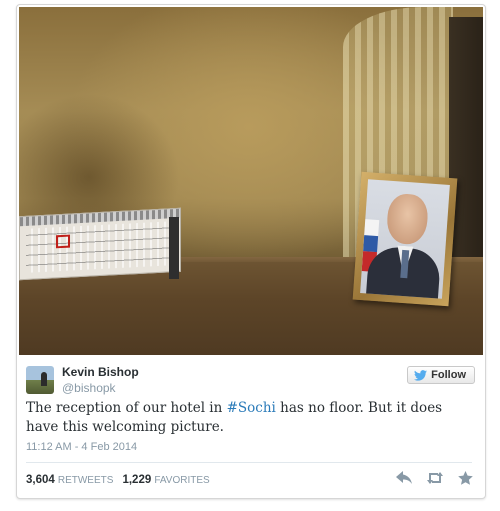  What do you see at coordinates (421, 375) in the screenshot?
I see `twitter-bird-icon` at bounding box center [421, 375].